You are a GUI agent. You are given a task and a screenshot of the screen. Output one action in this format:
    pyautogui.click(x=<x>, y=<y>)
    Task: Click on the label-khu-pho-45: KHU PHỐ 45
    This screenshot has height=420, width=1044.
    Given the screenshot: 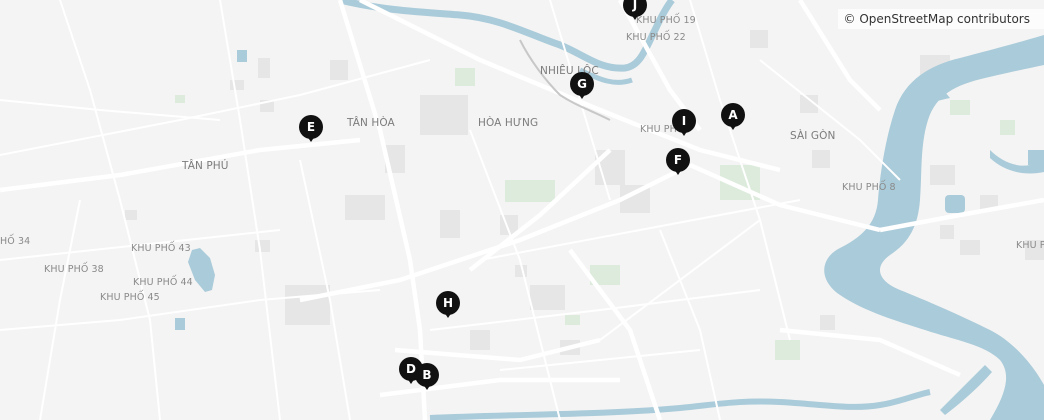 What is the action you would take?
    pyautogui.click(x=130, y=297)
    